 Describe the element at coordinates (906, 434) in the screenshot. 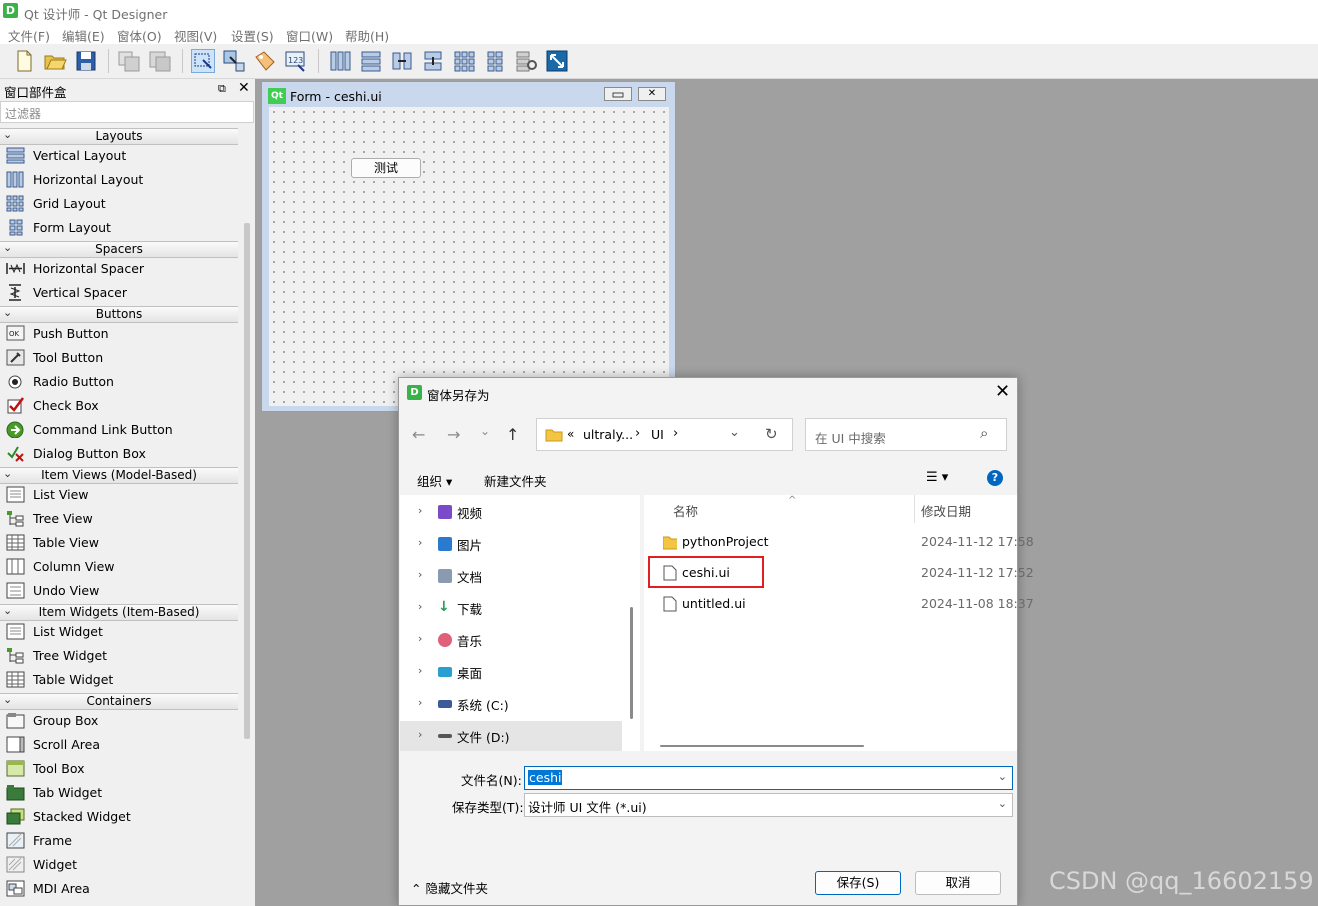

I see `search-input: 在 UI 中搜索 ⌕` at that location.